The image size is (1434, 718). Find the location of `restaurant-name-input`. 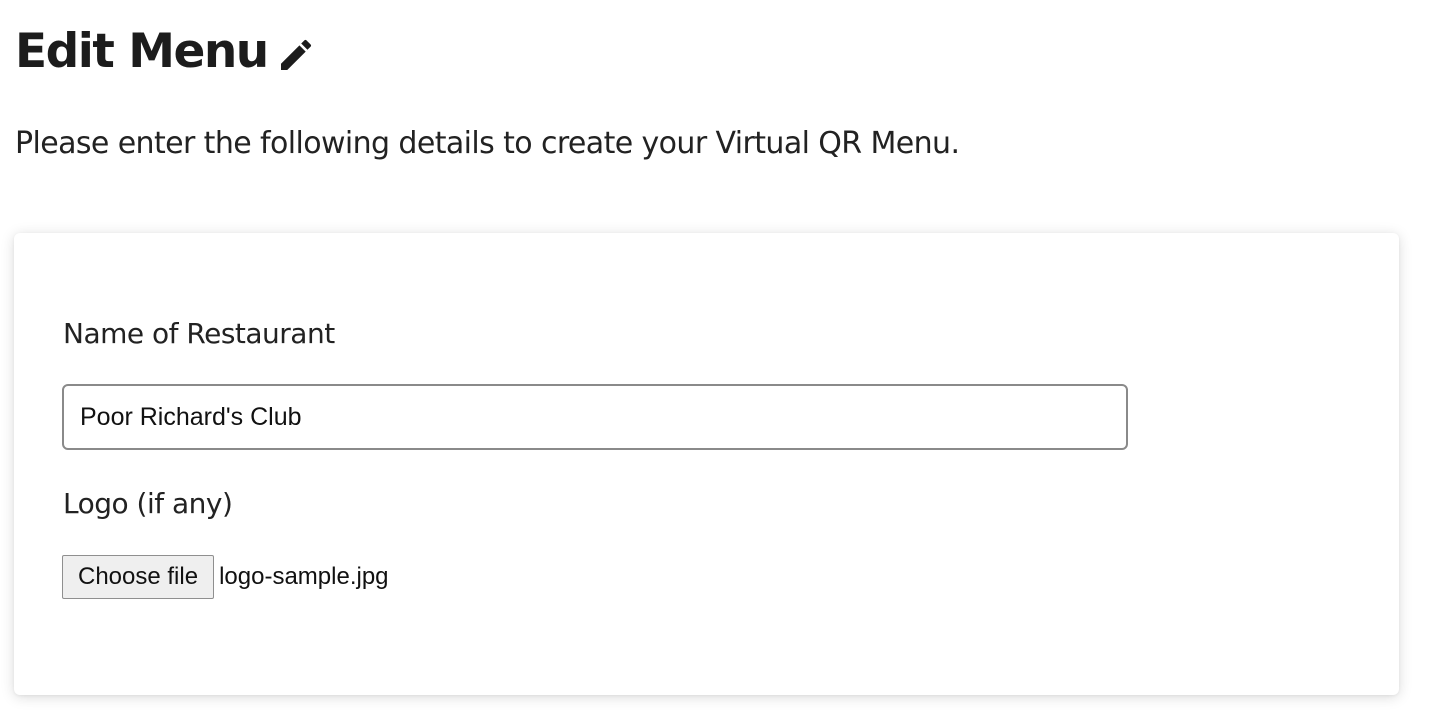

restaurant-name-input is located at coordinates (595, 417).